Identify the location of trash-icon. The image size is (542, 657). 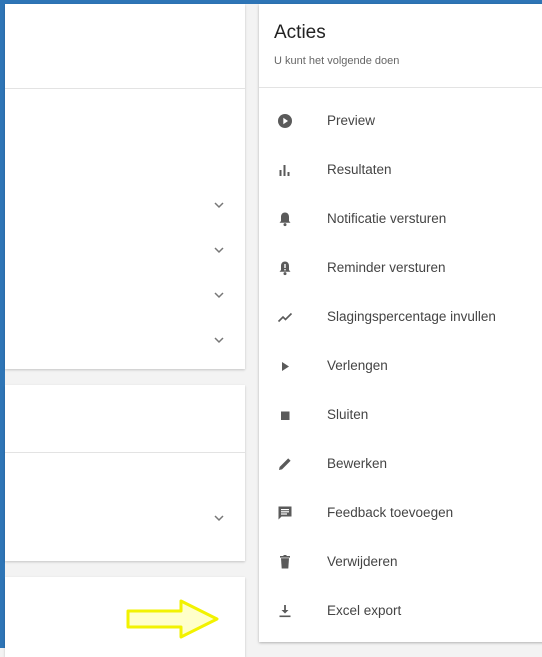
(285, 562).